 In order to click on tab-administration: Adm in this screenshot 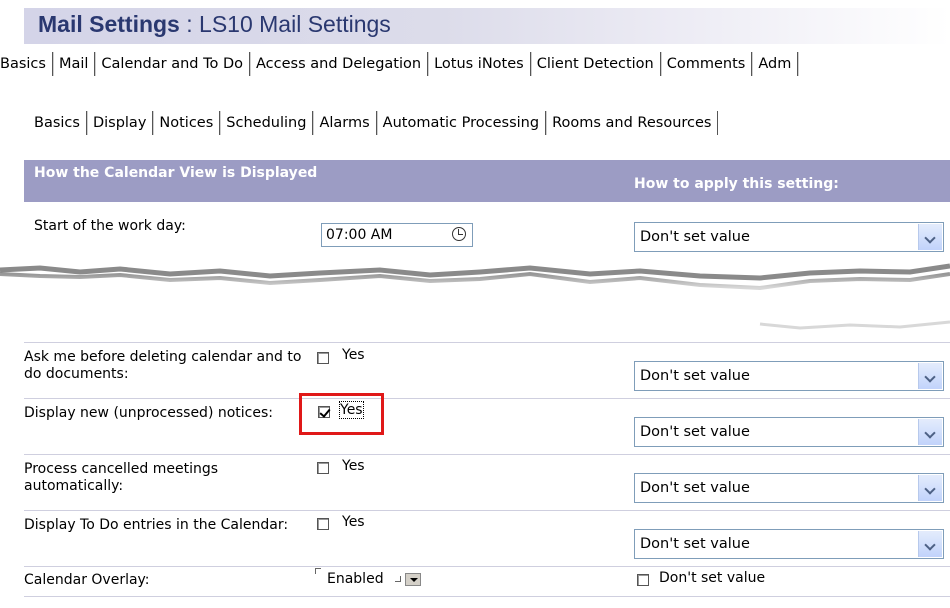, I will do `click(775, 64)`.